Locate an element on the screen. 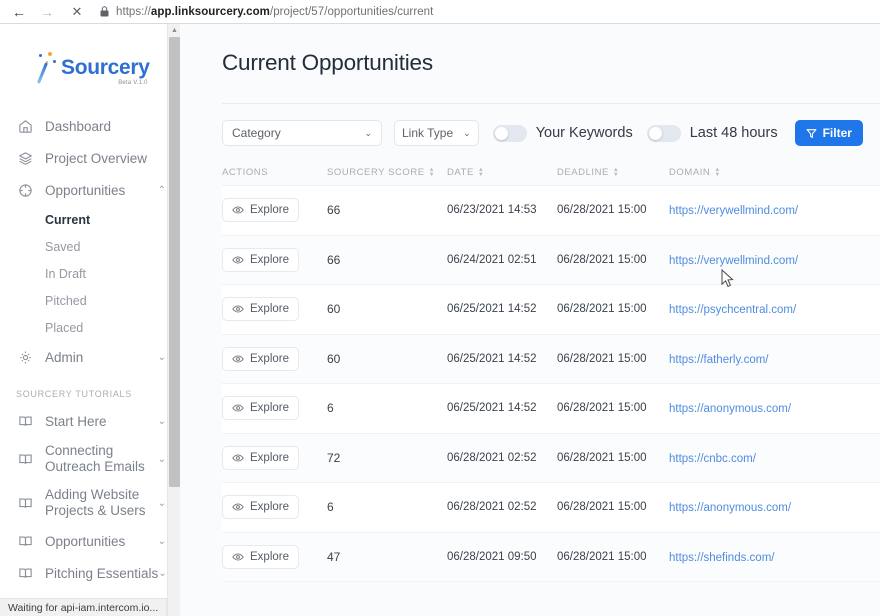  column-header-label: Actions is located at coordinates (245, 172).